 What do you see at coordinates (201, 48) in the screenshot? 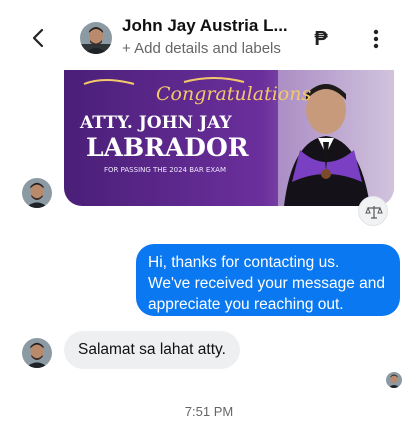
I see `add-details-link: + Add details and labels` at bounding box center [201, 48].